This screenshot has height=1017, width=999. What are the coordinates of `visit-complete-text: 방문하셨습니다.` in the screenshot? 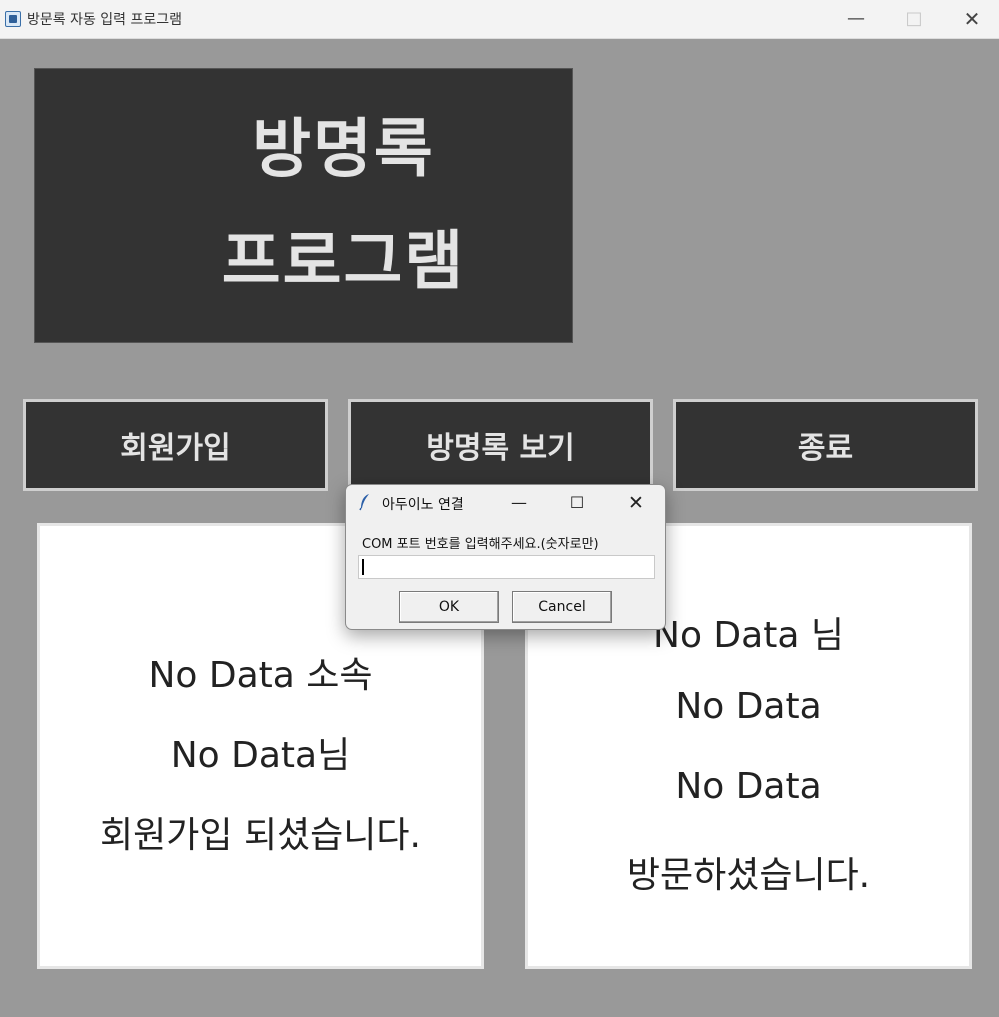 It's located at (748, 875).